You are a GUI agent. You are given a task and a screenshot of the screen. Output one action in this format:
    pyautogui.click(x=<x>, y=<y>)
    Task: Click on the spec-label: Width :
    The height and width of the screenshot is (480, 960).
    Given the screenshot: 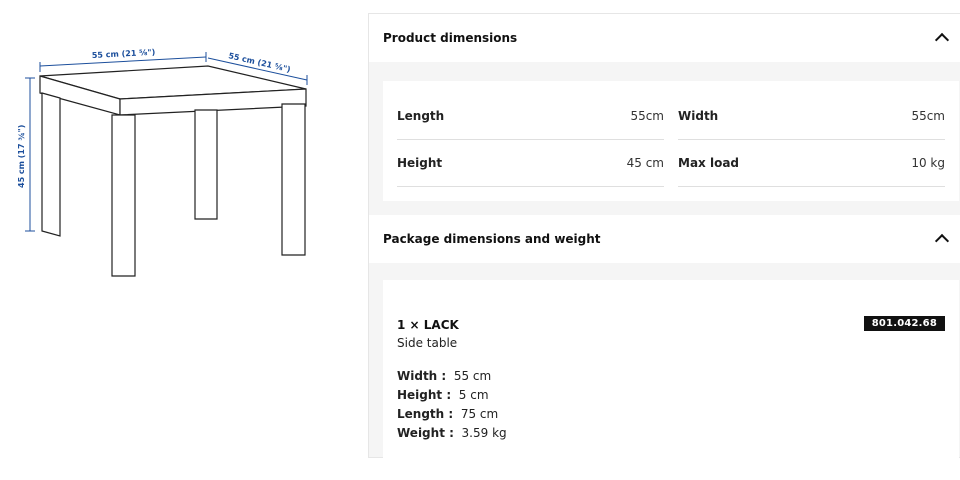 What is the action you would take?
    pyautogui.click(x=422, y=376)
    